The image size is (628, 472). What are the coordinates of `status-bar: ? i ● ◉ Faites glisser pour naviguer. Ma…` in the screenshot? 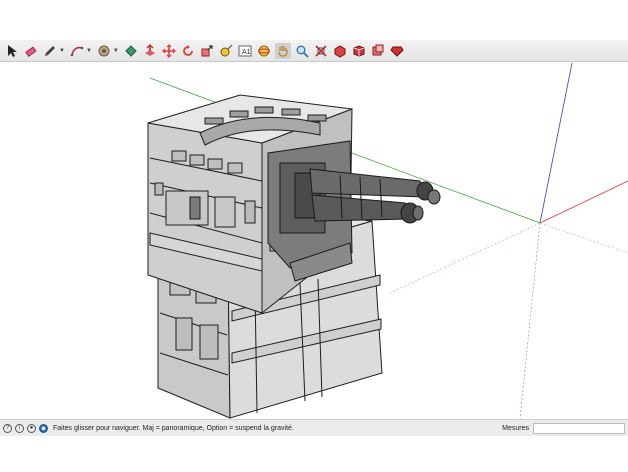 It's located at (314, 427).